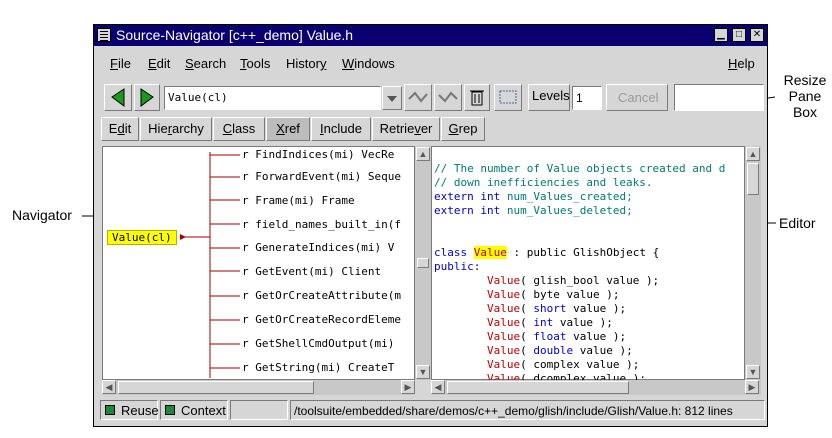 This screenshot has height=438, width=832. What do you see at coordinates (463, 129) in the screenshot?
I see `tab-grep: Grep` at bounding box center [463, 129].